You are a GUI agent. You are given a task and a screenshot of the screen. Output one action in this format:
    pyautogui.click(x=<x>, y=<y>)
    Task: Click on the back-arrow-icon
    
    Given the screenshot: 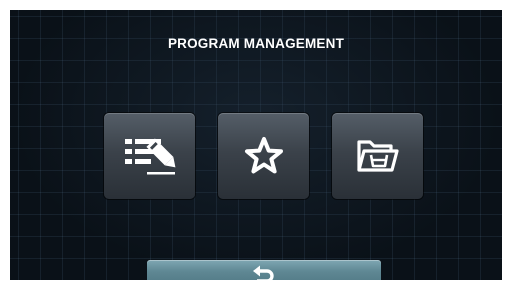 What is the action you would take?
    pyautogui.click(x=263, y=272)
    